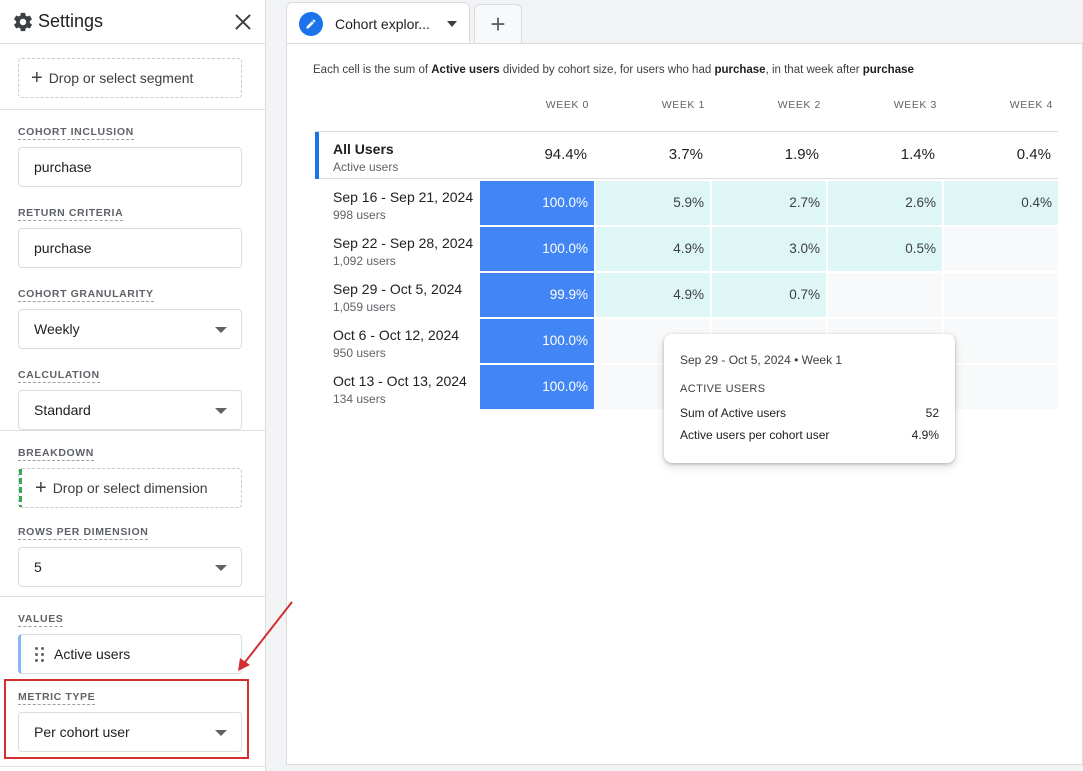 Image resolution: width=1083 pixels, height=771 pixels. What do you see at coordinates (755, 435) in the screenshot?
I see `tooltip-per-label: Active users per cohort user` at bounding box center [755, 435].